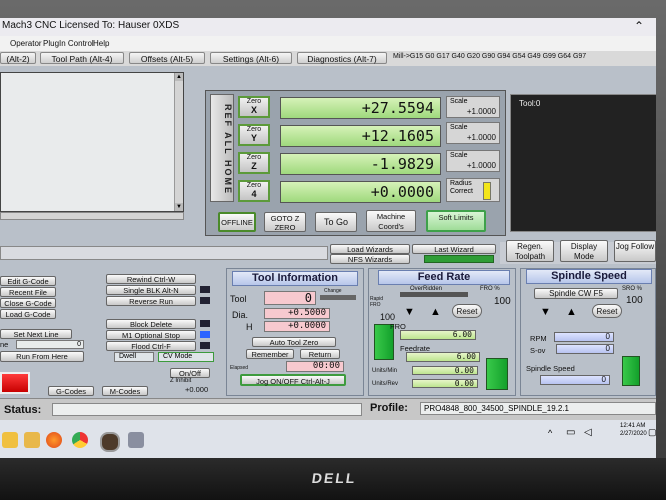 This screenshot has height=500, width=666. I want to click on scroll-down-icon: ▼, so click(179, 207).